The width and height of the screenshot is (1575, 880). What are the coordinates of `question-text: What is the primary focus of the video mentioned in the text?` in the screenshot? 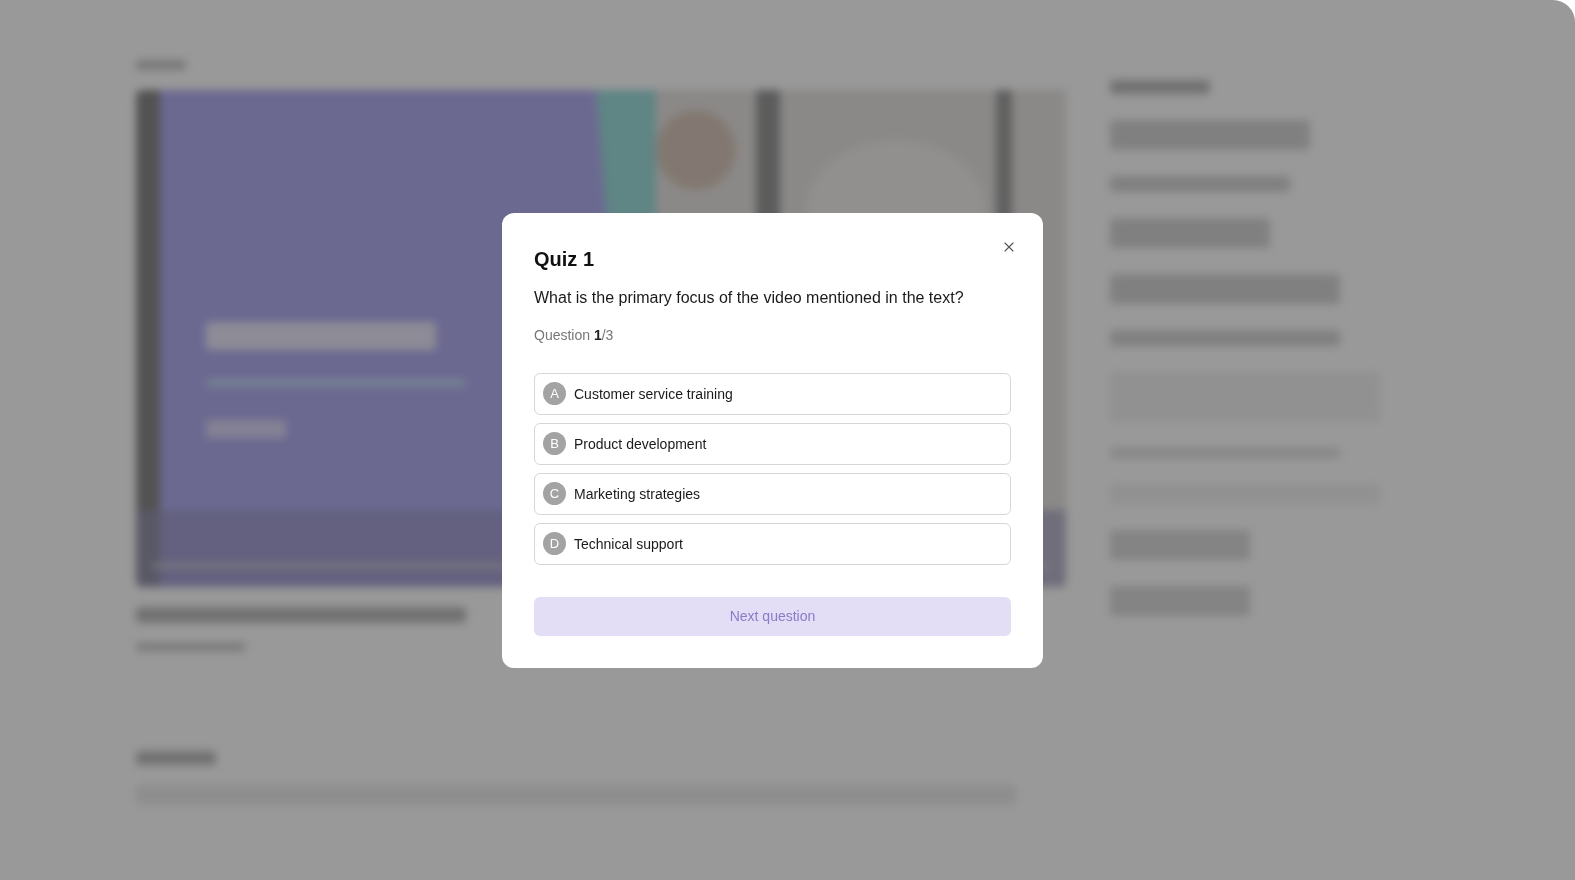 It's located at (749, 297).